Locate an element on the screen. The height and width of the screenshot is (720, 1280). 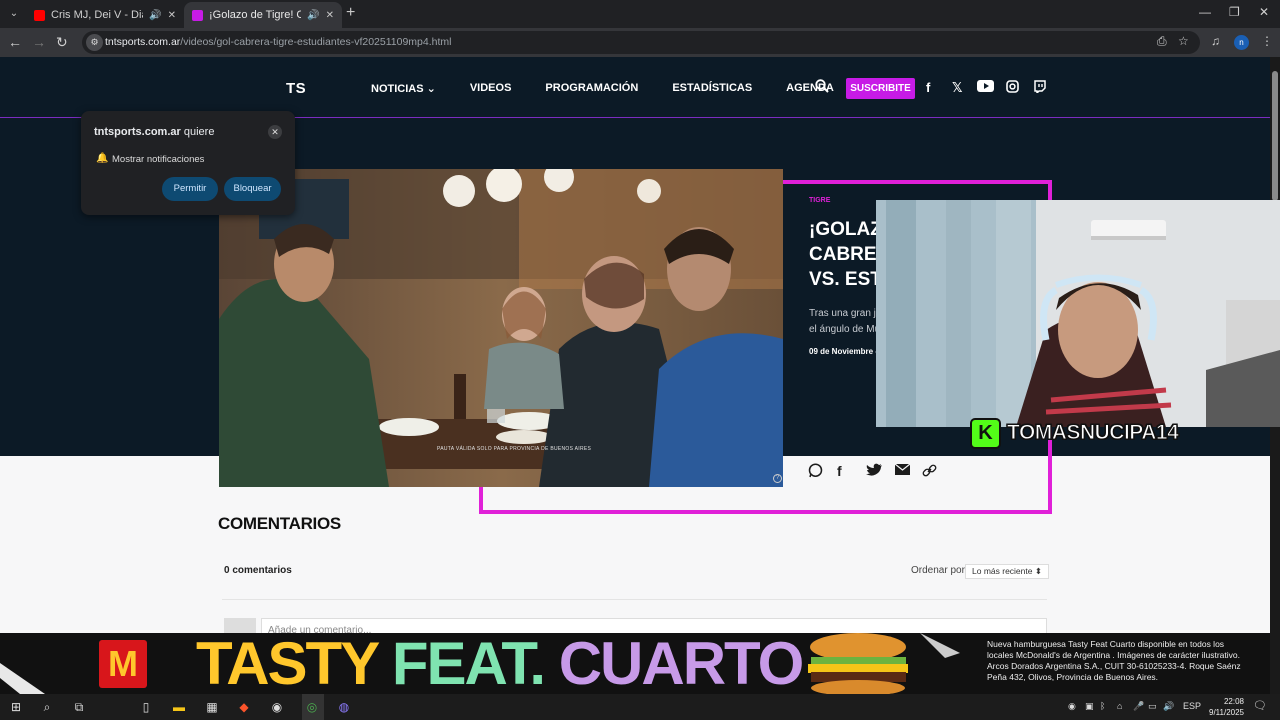
new-tab-button: + is located at coordinates (350, 13).